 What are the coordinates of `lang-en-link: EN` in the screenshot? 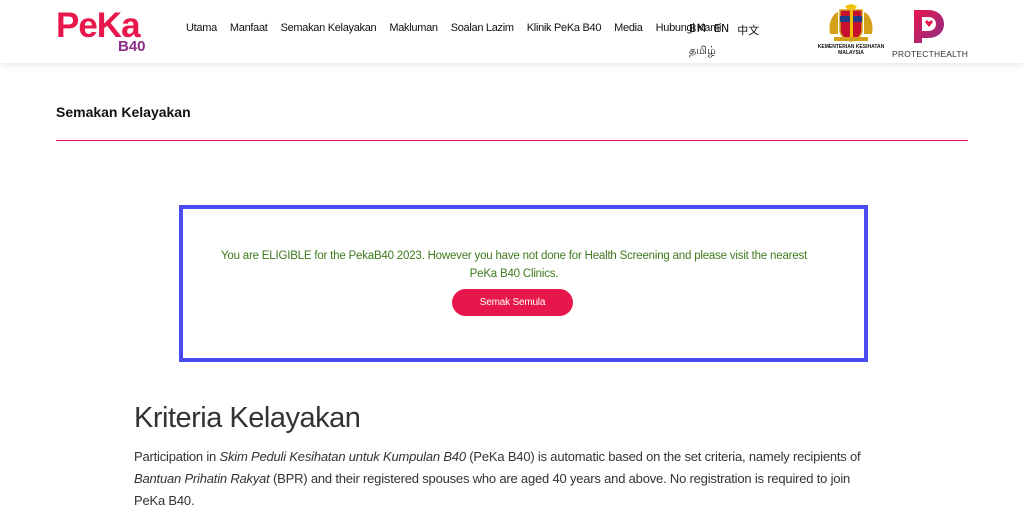 It's located at (721, 30).